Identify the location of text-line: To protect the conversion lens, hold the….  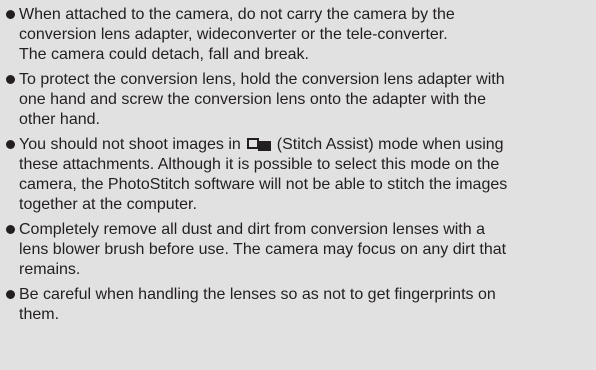
(262, 79).